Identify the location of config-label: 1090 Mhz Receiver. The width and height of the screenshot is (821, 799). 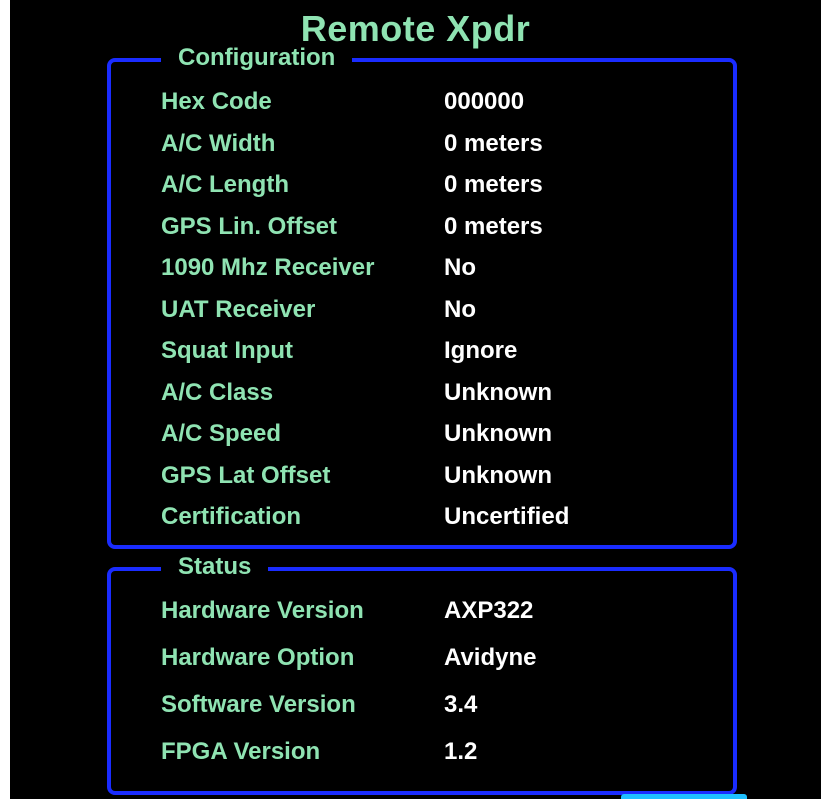
(268, 267).